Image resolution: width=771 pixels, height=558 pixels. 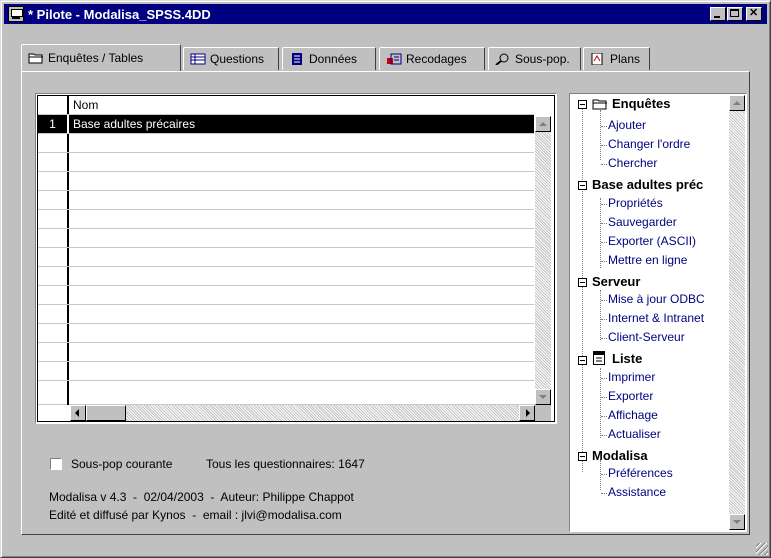 I want to click on tree-item-actualiser: Actualiser, so click(x=634, y=434).